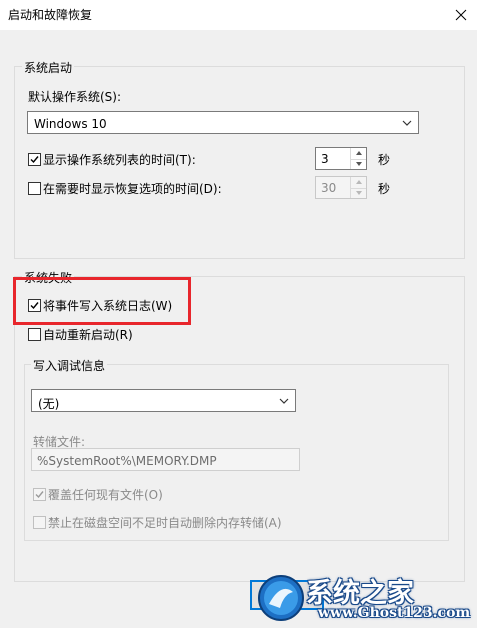  Describe the element at coordinates (49, 404) in the screenshot. I see `dump-type-value: (无)` at that location.